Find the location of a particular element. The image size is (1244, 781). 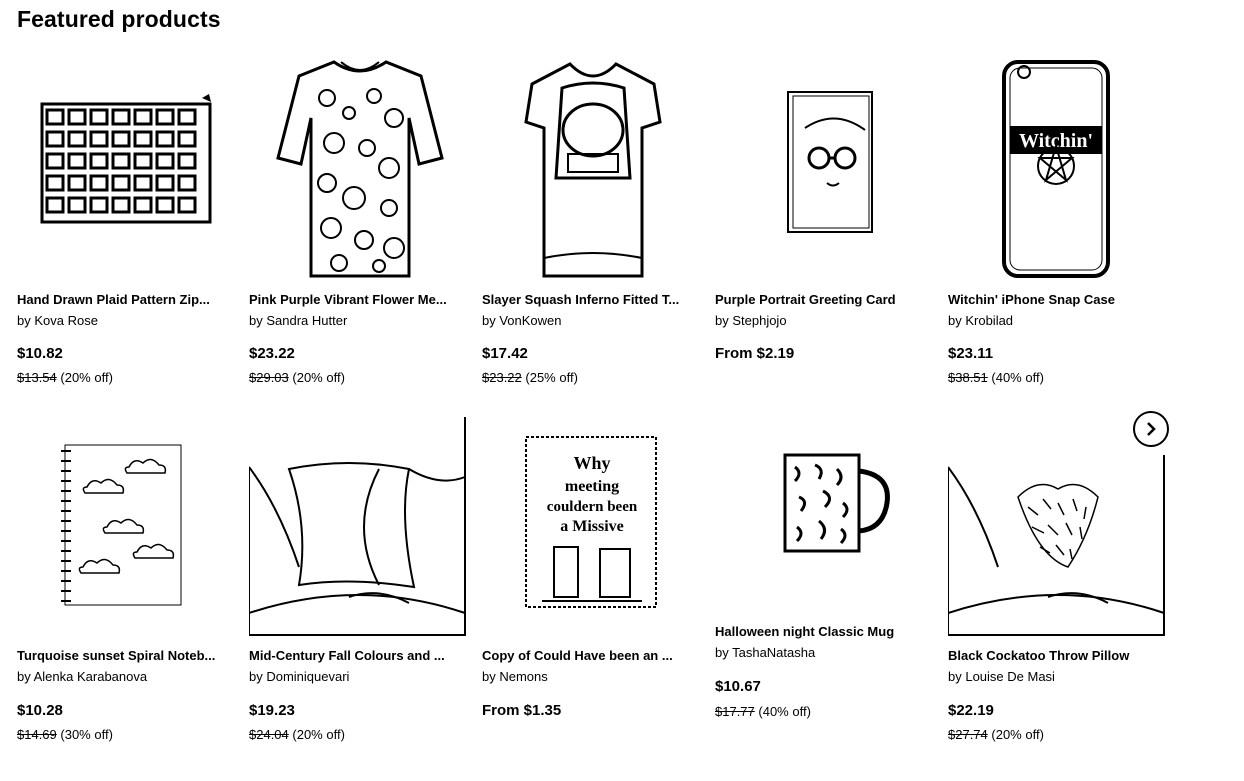

product-image-phone-case: Witchin' is located at coordinates (1059, 168).